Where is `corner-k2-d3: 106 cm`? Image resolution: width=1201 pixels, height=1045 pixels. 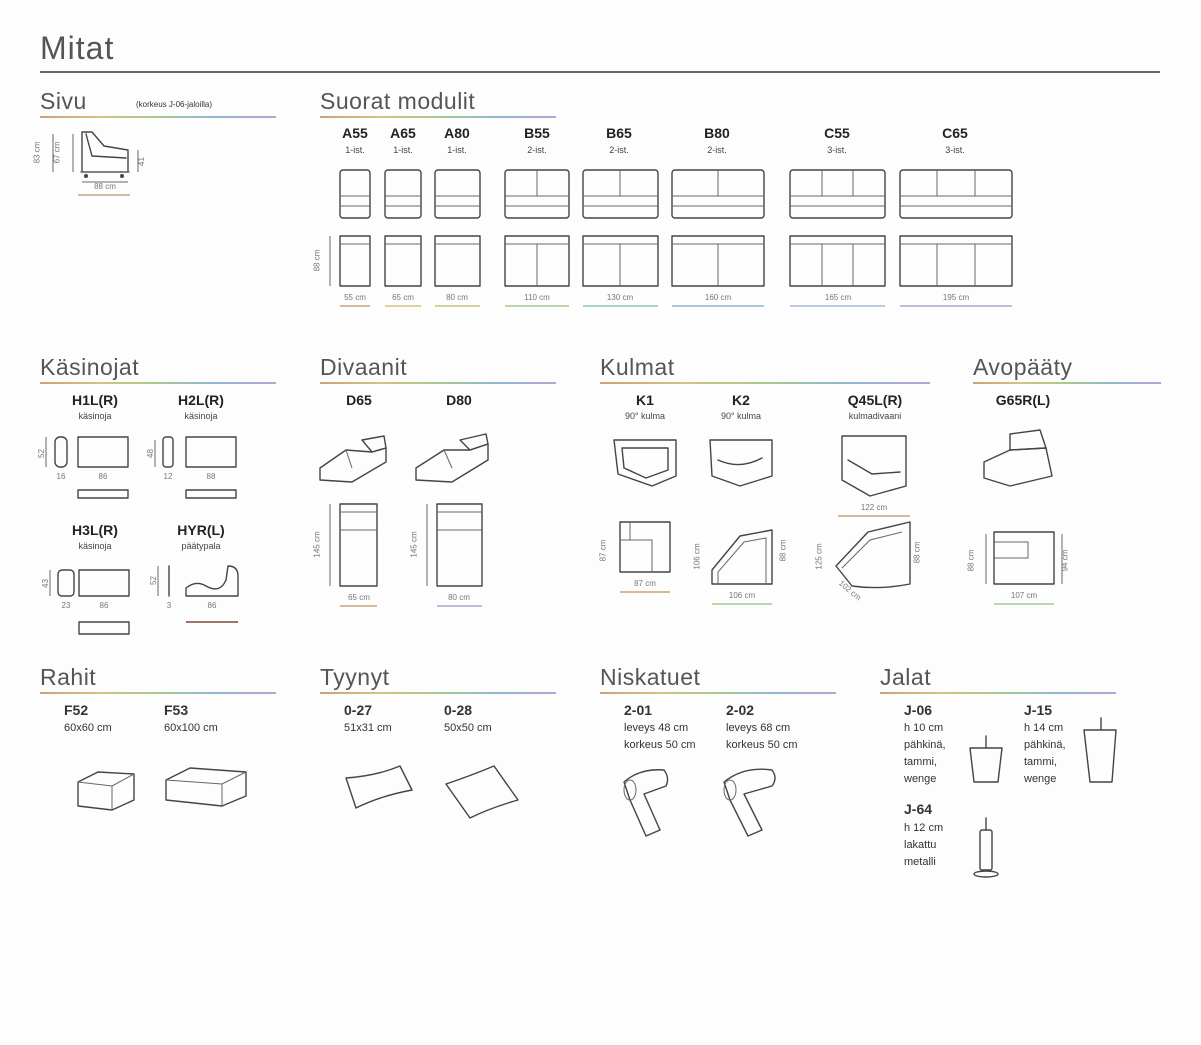 corner-k2-d3: 106 cm is located at coordinates (742, 595).